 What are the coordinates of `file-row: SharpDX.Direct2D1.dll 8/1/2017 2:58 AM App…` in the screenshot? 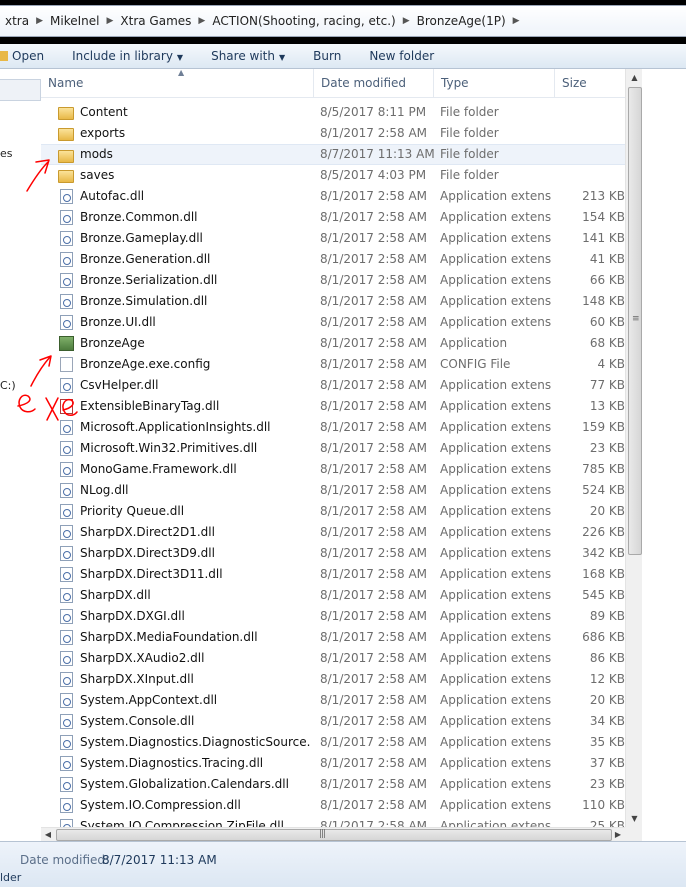 It's located at (333, 532).